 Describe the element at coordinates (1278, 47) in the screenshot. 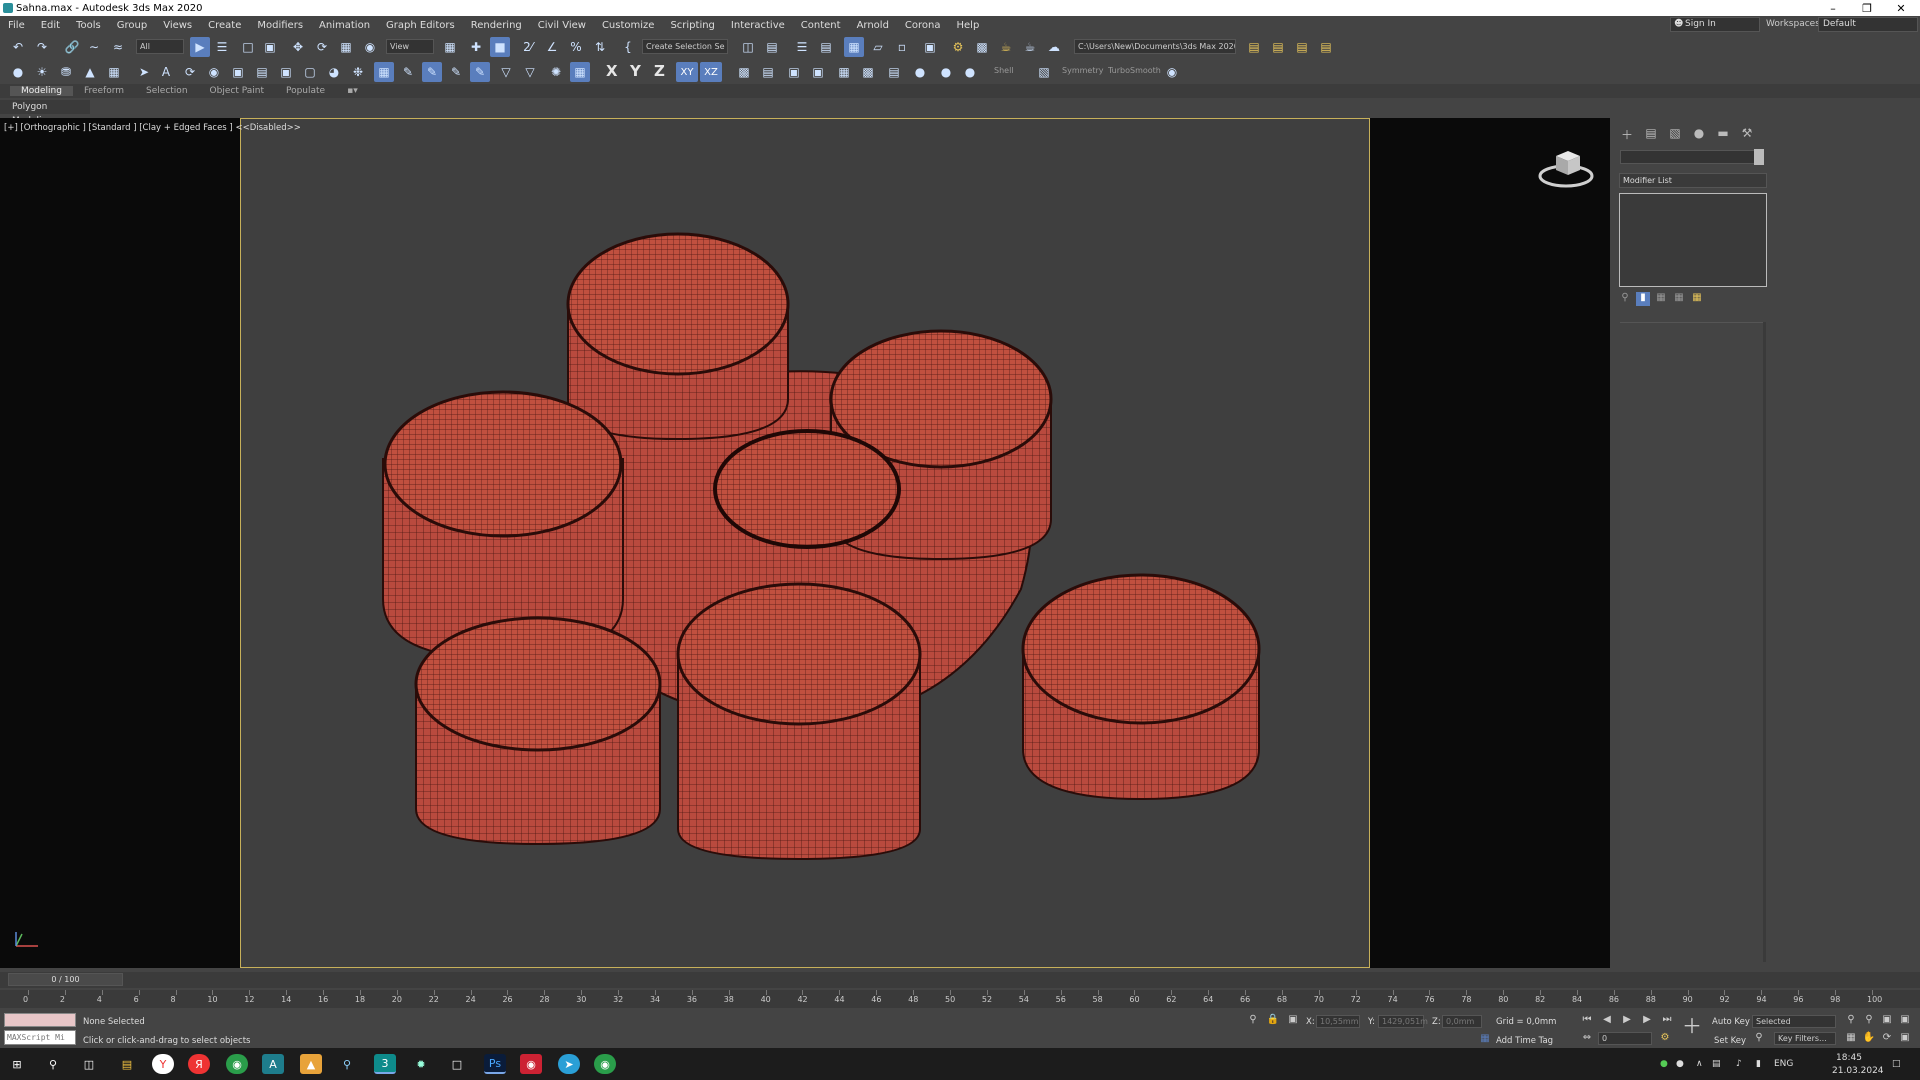

I see `project-open-icon: ▤` at that location.